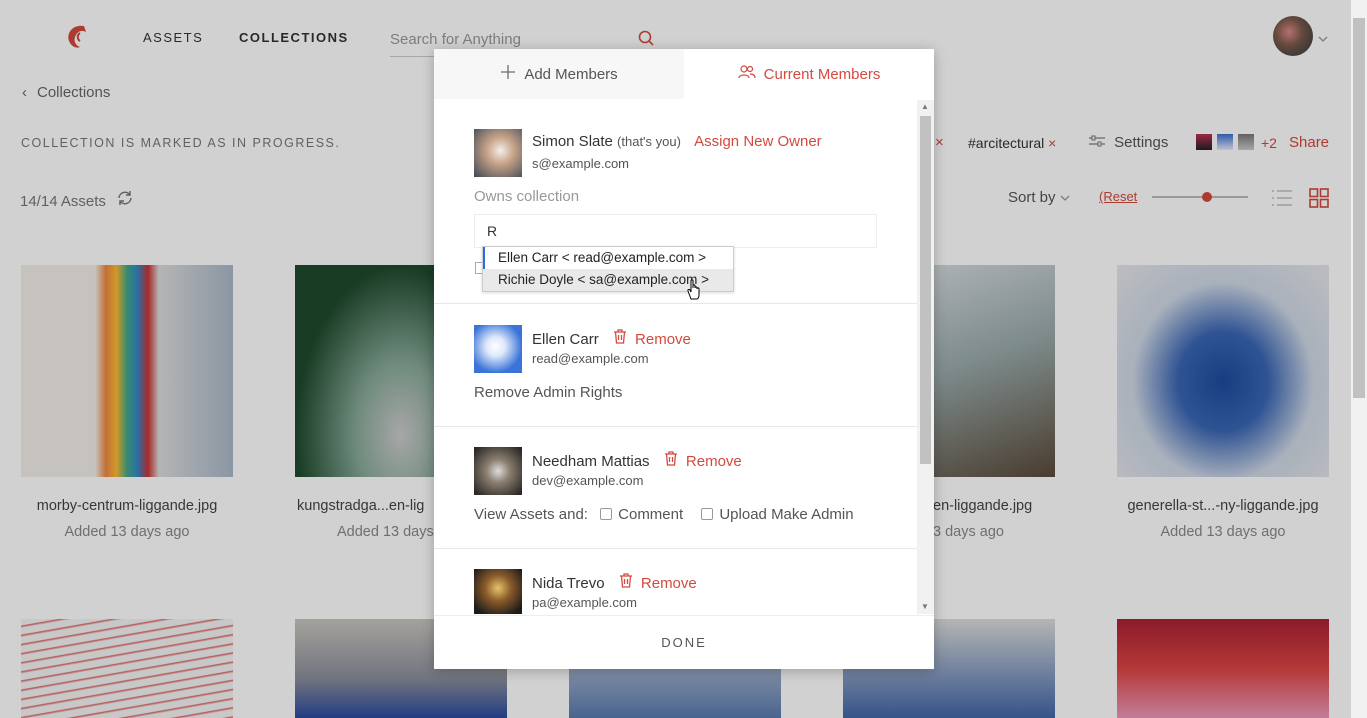  I want to click on suggestion-item: Ellen Carr < read@example.com >, so click(608, 258).